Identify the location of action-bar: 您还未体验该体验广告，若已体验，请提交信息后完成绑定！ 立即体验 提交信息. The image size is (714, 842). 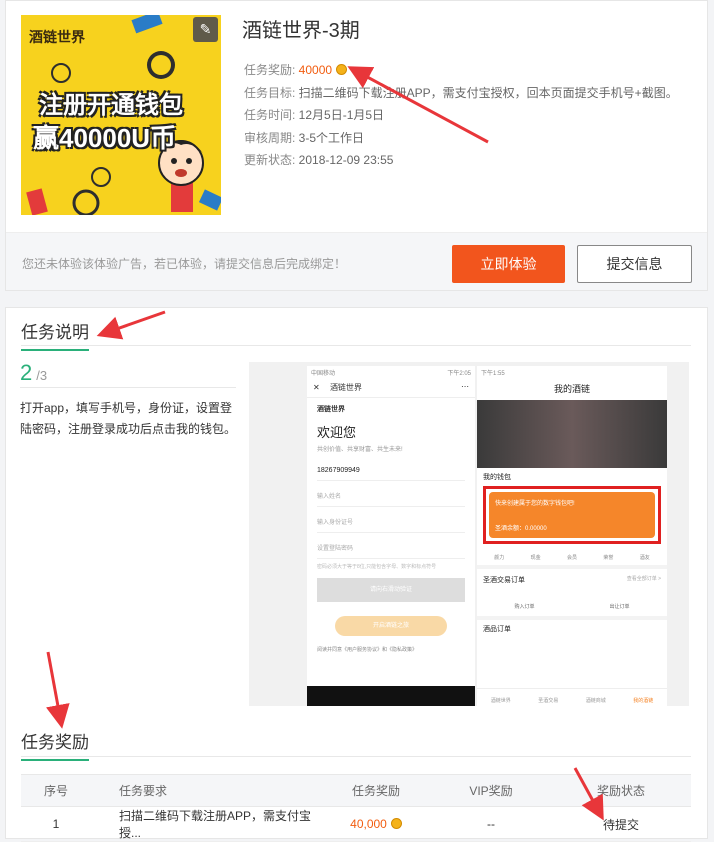
(356, 261).